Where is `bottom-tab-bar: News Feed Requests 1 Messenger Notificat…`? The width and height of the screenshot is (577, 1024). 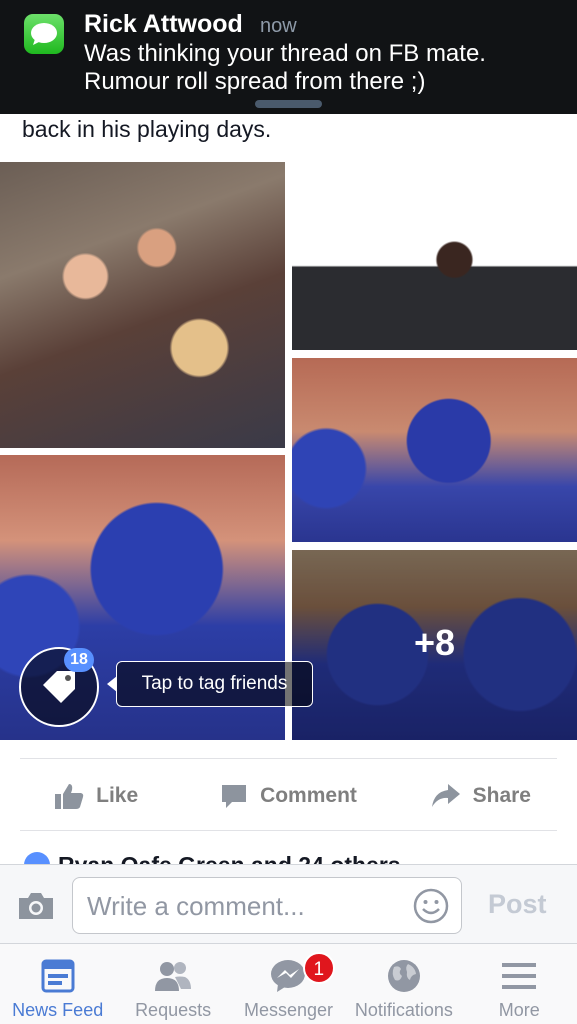 bottom-tab-bar: News Feed Requests 1 Messenger Notificat… is located at coordinates (288, 984).